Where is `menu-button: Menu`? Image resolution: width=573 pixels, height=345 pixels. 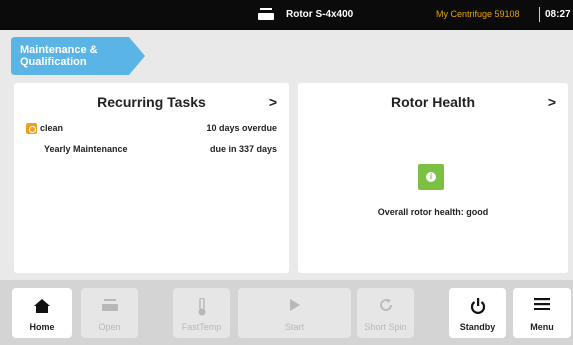
menu-button: Menu is located at coordinates (542, 313).